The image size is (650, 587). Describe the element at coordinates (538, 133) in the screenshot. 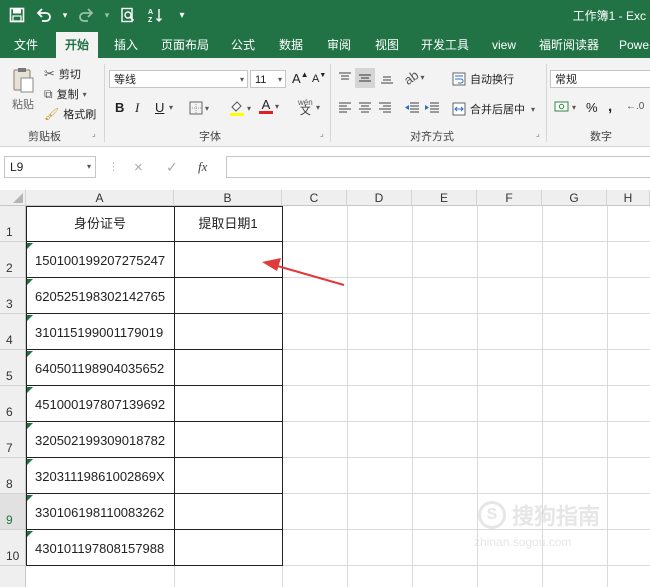

I see `alignment-launcher-icon: ⌟` at that location.